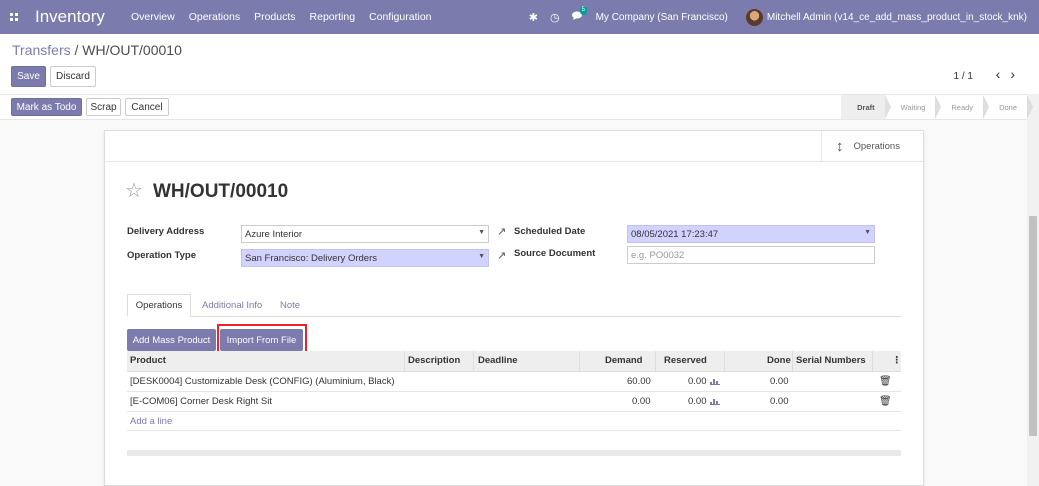  I want to click on scheduled-date-label: Scheduled Date, so click(550, 231).